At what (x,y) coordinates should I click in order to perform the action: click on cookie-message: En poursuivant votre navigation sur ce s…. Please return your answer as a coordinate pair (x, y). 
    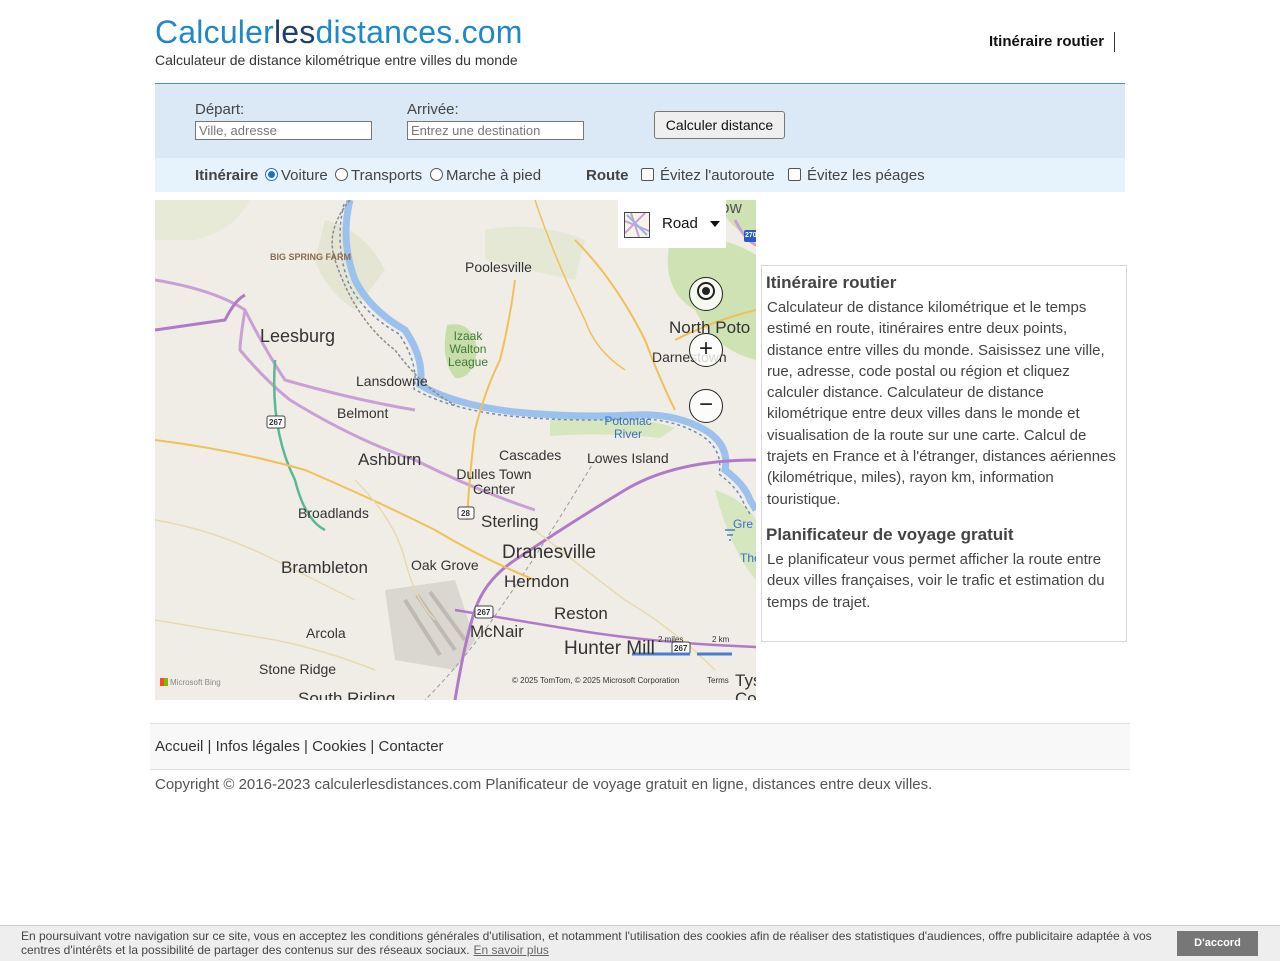
    Looking at the image, I should click on (586, 943).